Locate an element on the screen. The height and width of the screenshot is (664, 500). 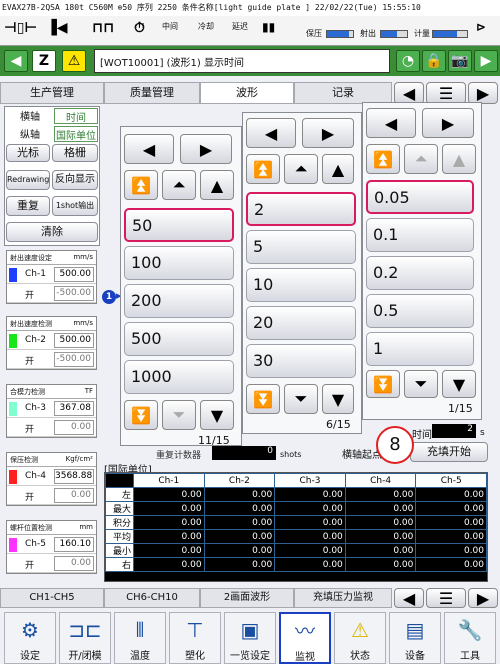
warning-icon: ⚠ is located at coordinates (74, 61).